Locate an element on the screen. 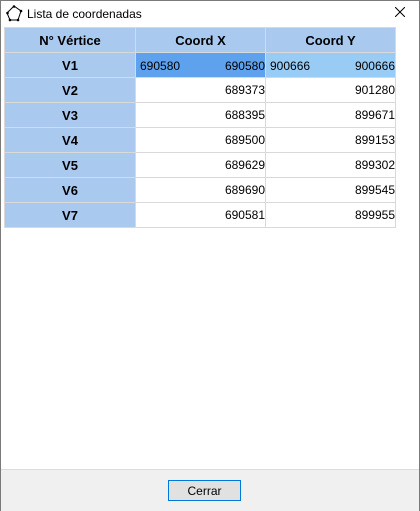  cell-edit-value: 690580 is located at coordinates (158, 65).